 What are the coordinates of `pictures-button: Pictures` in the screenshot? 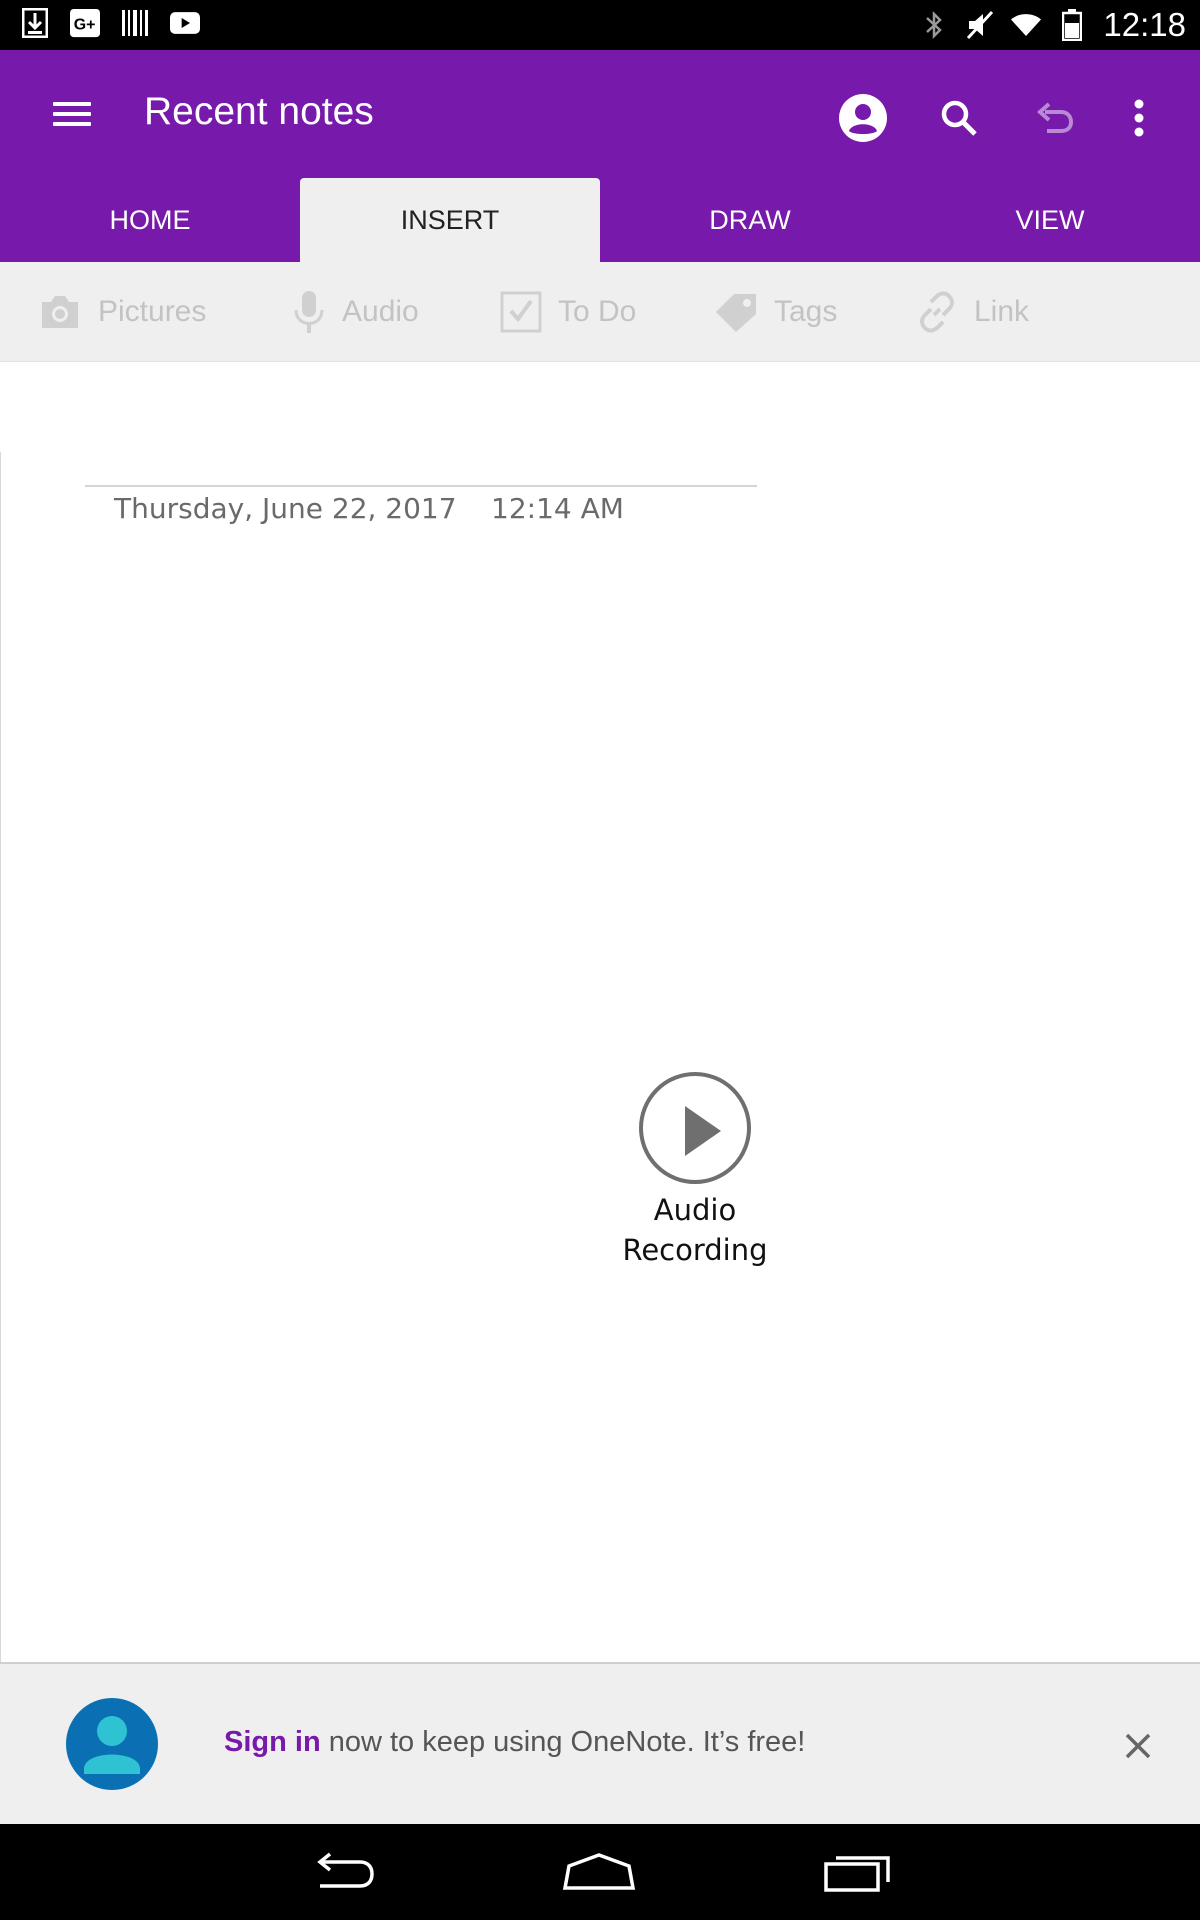 It's located at (122, 312).